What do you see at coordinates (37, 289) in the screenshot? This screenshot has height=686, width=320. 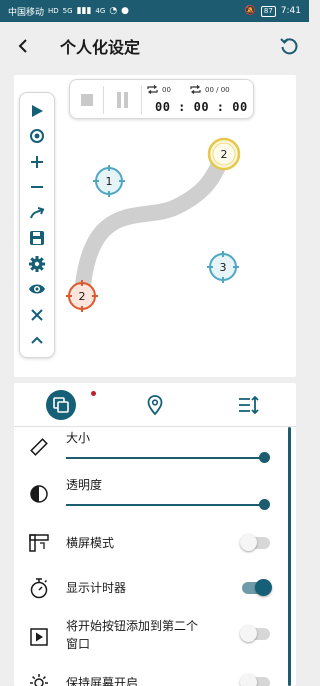 I see `eye-icon` at bounding box center [37, 289].